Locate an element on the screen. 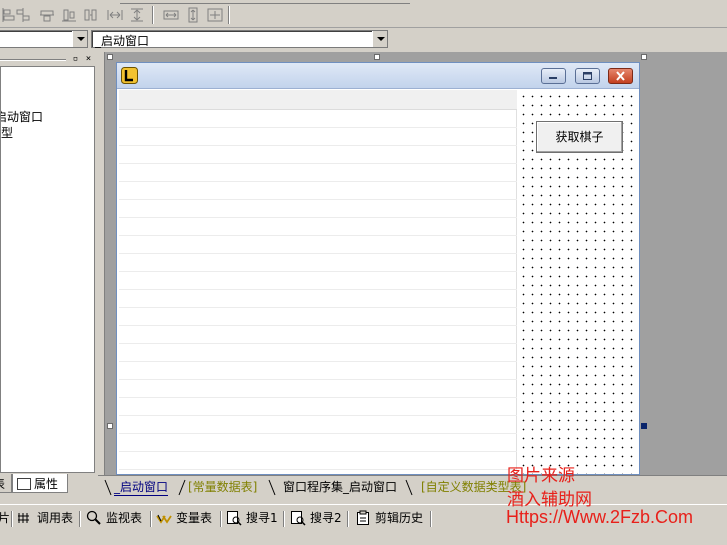 The height and width of the screenshot is (545, 727). listbox-header is located at coordinates (318, 100).